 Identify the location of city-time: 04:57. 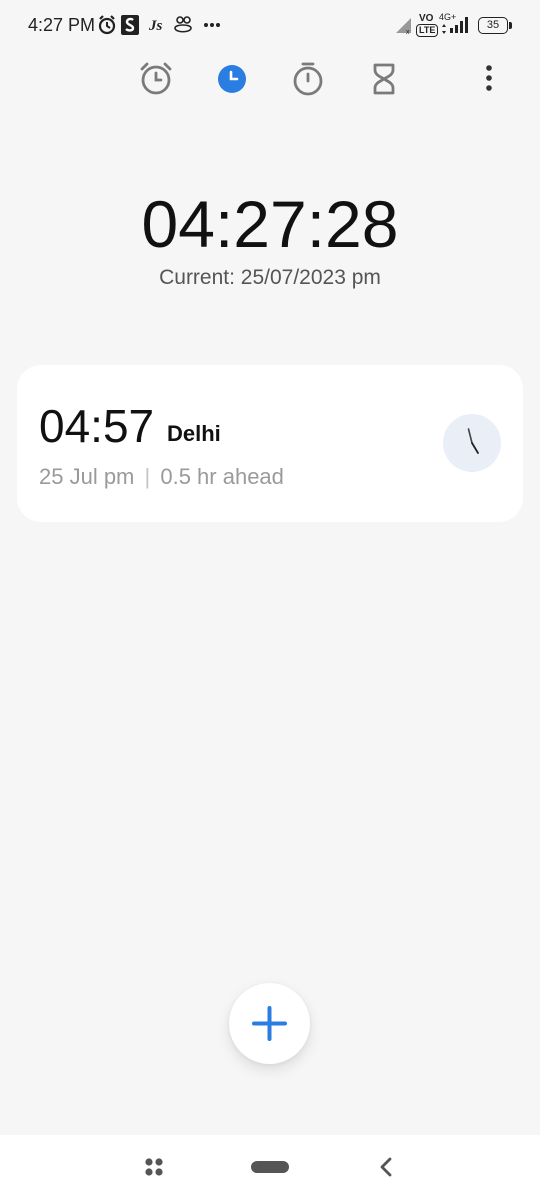
(97, 426).